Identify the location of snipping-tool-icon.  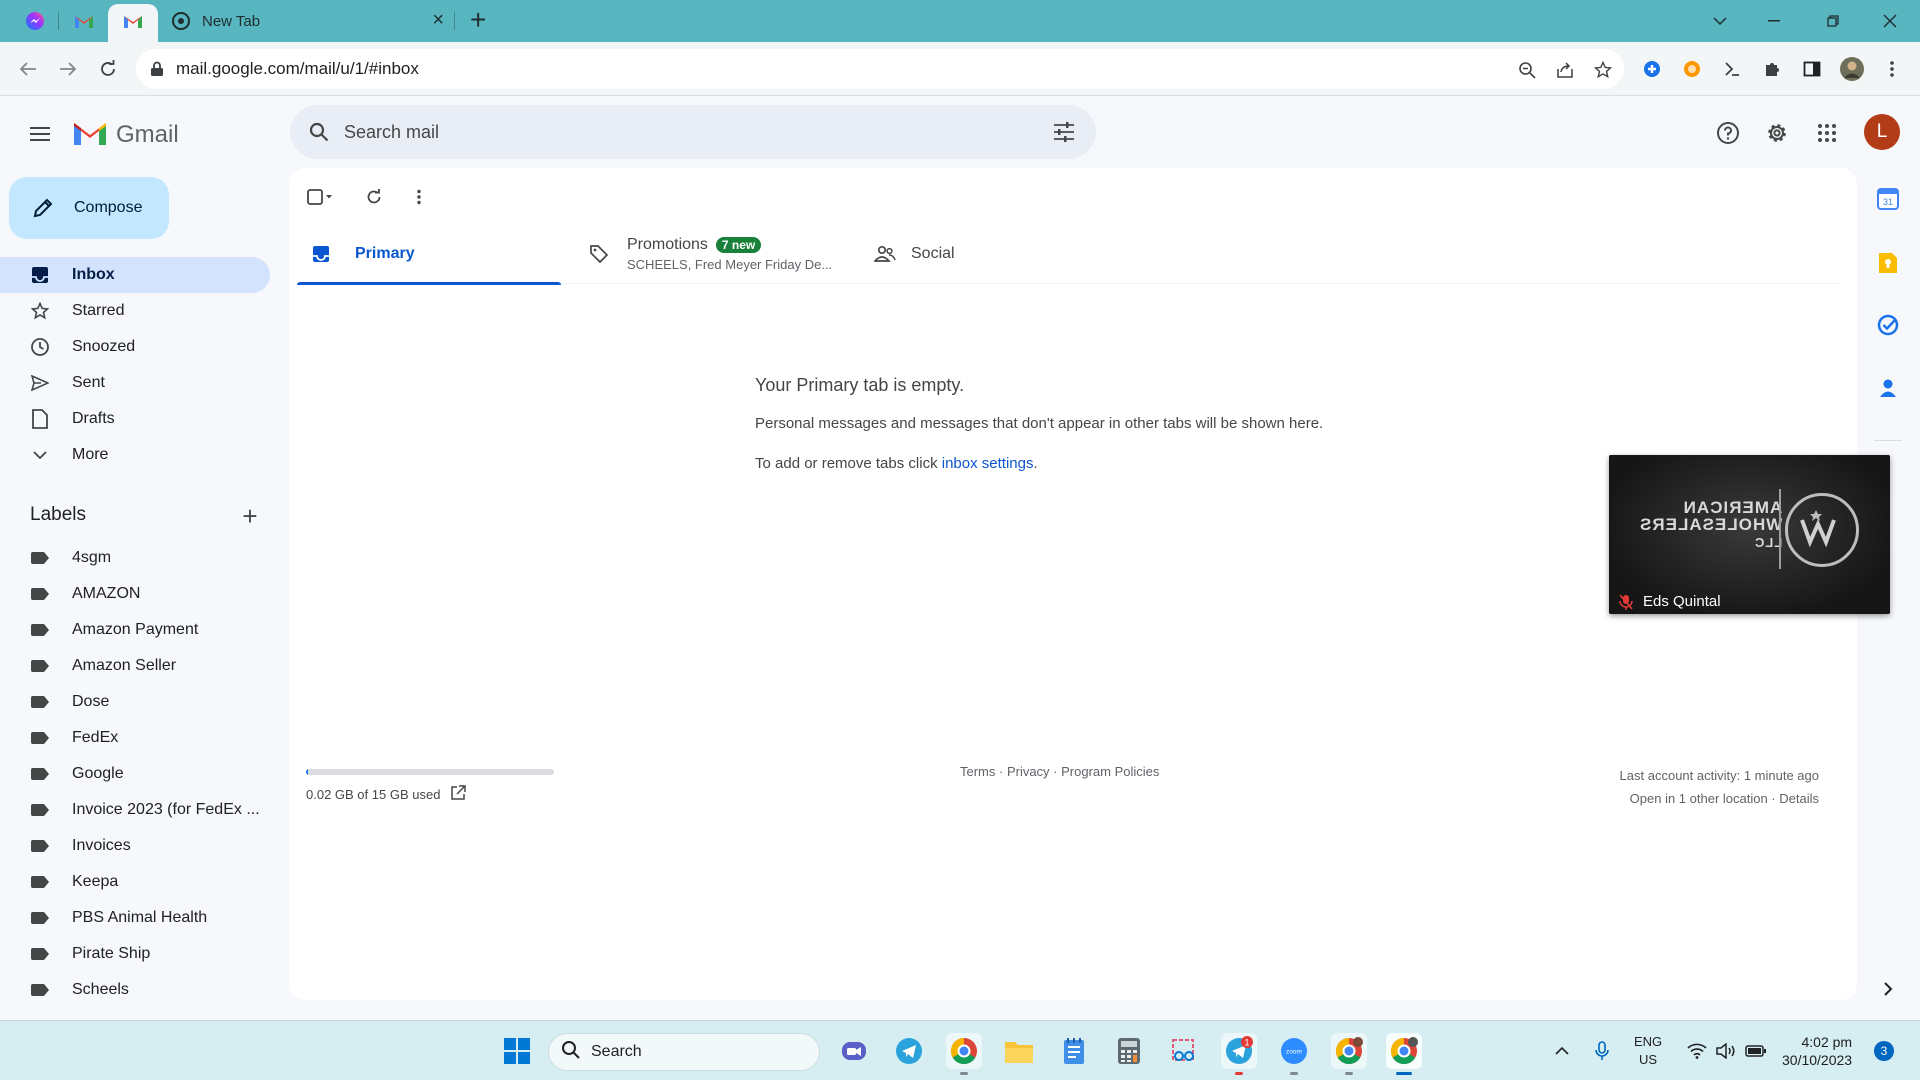
(1184, 1051).